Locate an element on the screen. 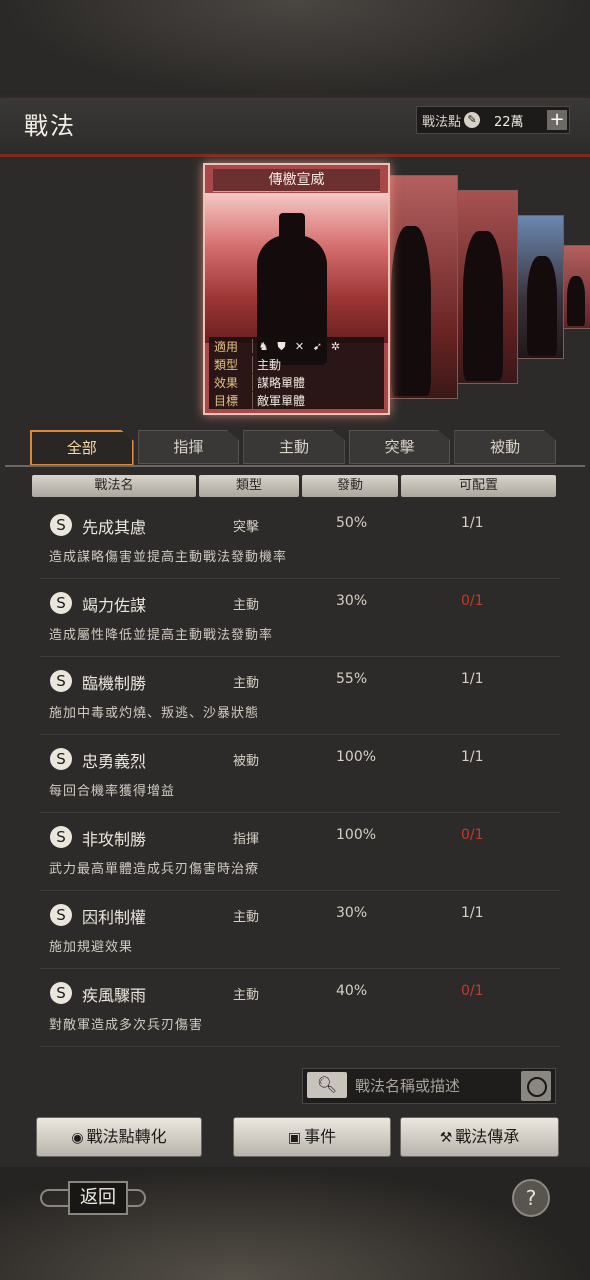 This screenshot has height=1280, width=590. tactic-row: S 先成其慮 突擊 50% 1/1 造成謀略傷害並提高主動戰法發動機率 is located at coordinates (300, 542).